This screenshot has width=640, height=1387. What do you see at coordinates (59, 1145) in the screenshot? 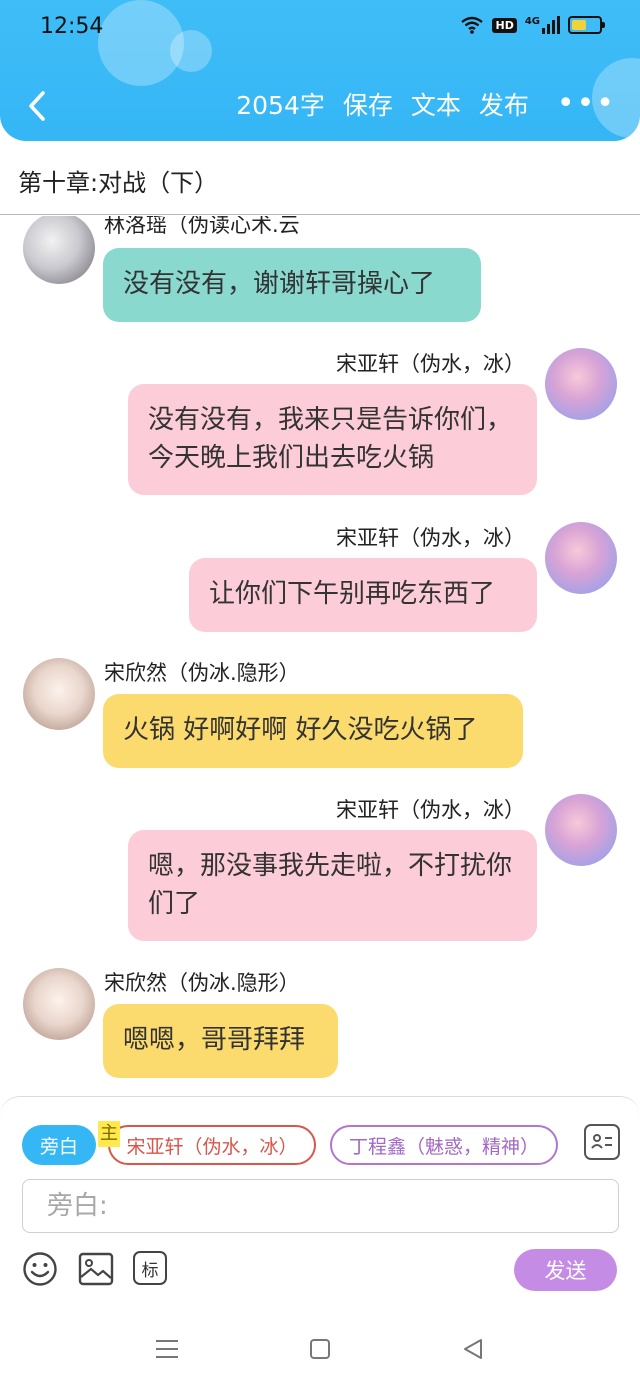
I see `role-chip-narration: 旁白` at bounding box center [59, 1145].